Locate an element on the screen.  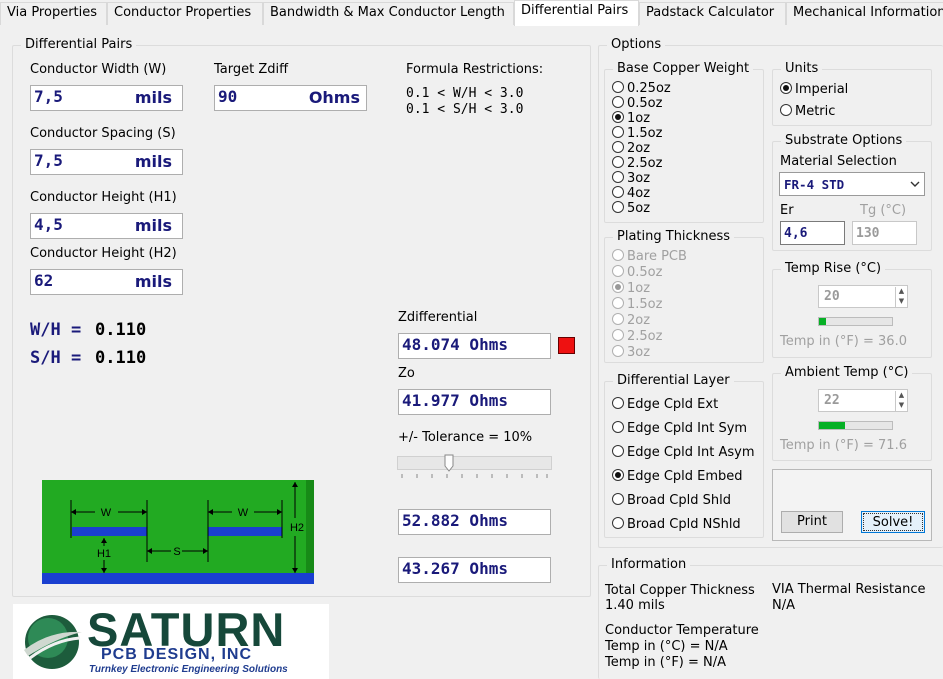
conductor-height-h2-value: 62 is located at coordinates (44, 280).